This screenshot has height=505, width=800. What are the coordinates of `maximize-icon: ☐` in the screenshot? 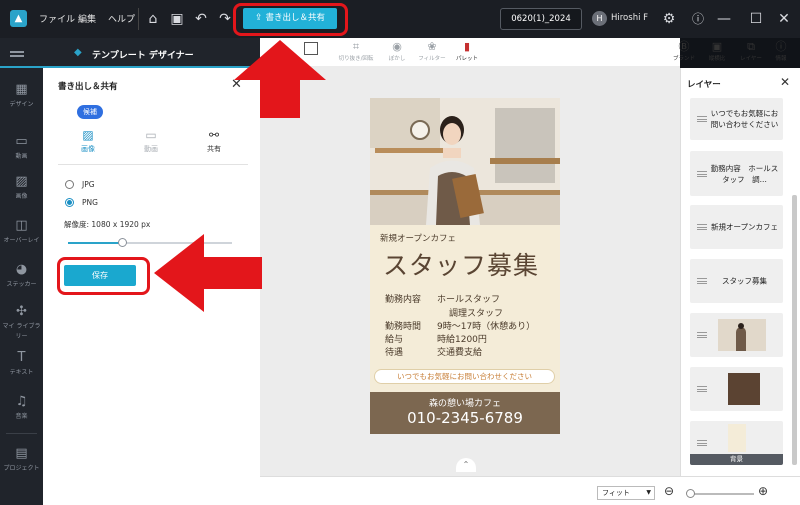 It's located at (756, 19).